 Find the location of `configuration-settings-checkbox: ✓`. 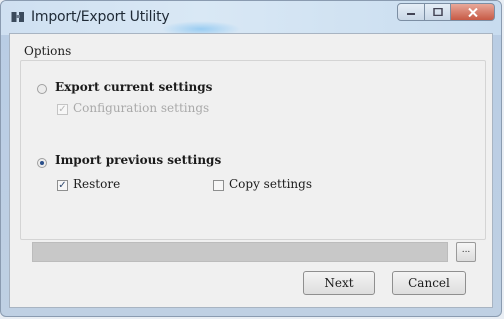

configuration-settings-checkbox: ✓ is located at coordinates (62, 109).